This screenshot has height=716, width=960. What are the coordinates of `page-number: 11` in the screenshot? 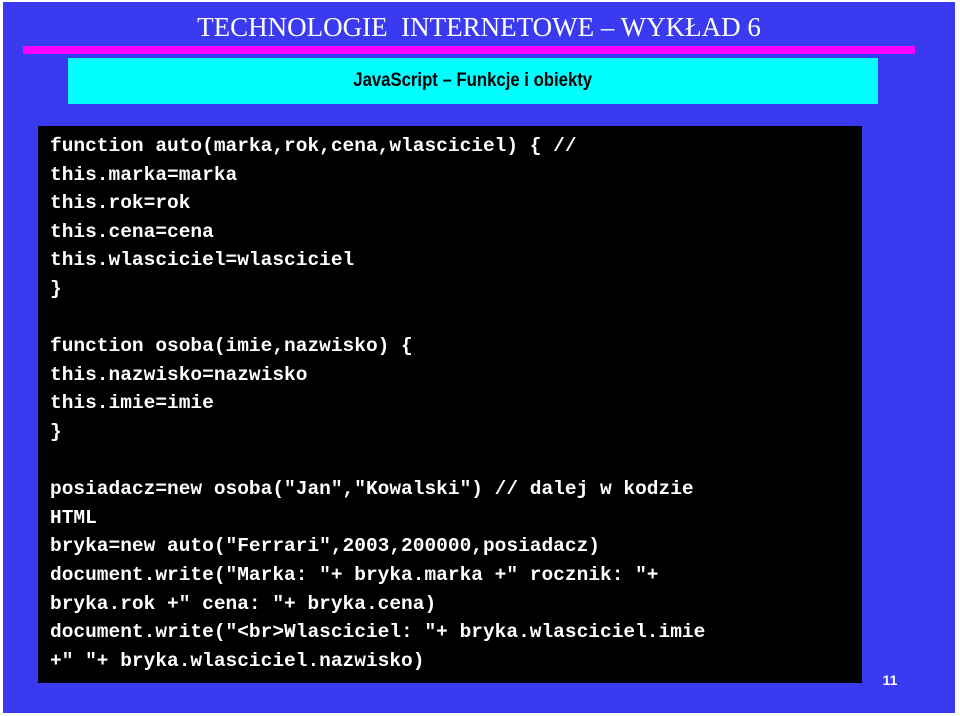 It's located at (890, 680).